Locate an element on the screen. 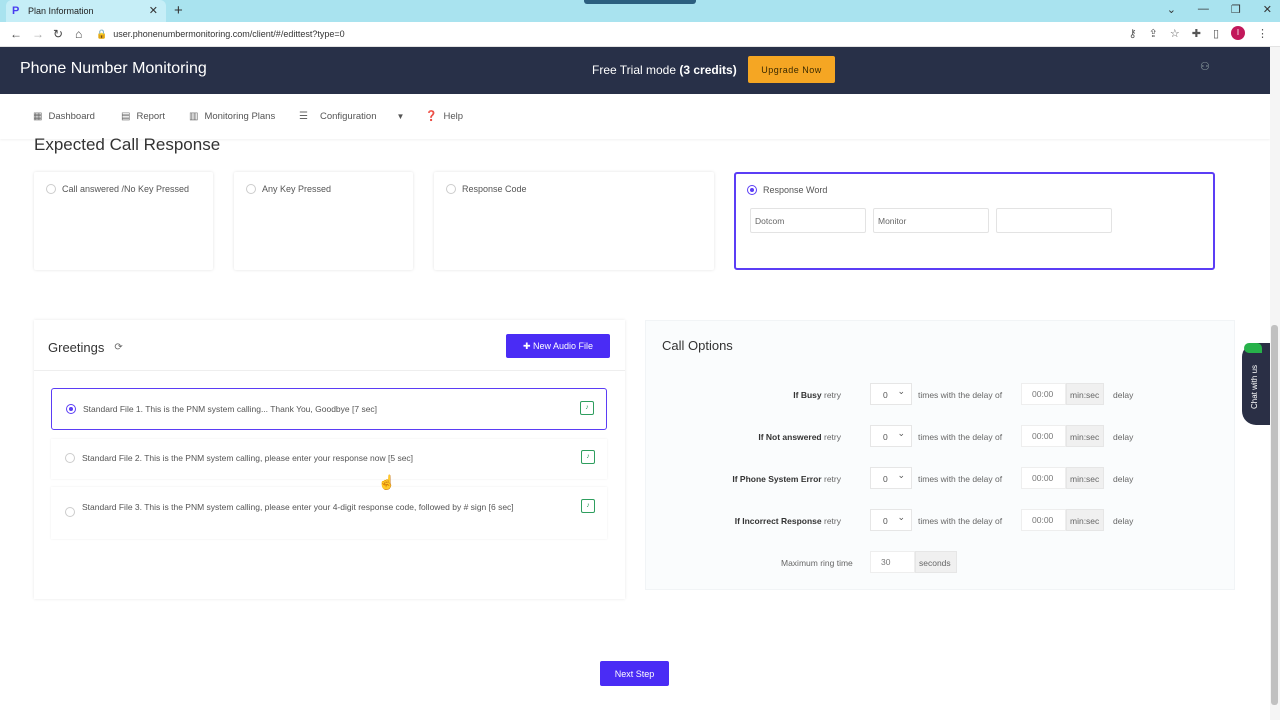 Image resolution: width=1280 pixels, height=720 pixels. nav-report: ▤ Report is located at coordinates (143, 116).